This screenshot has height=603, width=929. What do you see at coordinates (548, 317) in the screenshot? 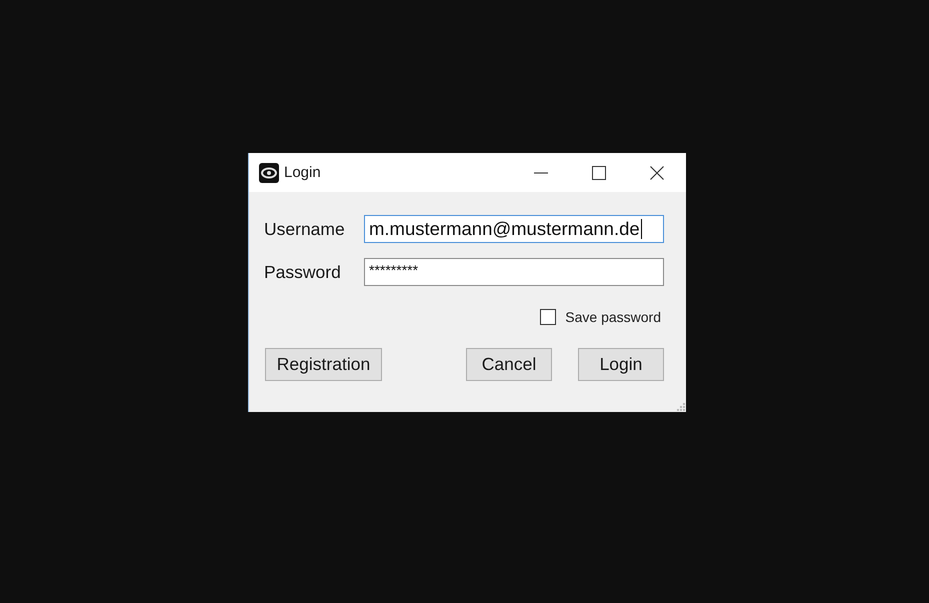
I see `save-password-checkbox` at bounding box center [548, 317].